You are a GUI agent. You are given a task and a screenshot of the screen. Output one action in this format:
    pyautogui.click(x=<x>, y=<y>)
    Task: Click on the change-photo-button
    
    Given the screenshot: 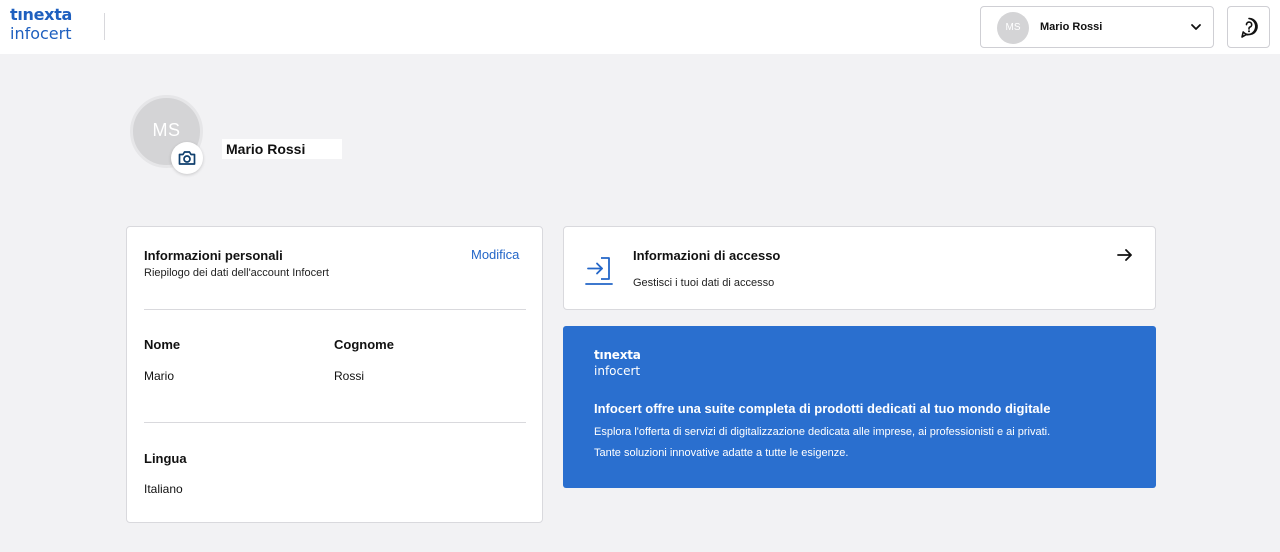 What is the action you would take?
    pyautogui.click(x=187, y=158)
    